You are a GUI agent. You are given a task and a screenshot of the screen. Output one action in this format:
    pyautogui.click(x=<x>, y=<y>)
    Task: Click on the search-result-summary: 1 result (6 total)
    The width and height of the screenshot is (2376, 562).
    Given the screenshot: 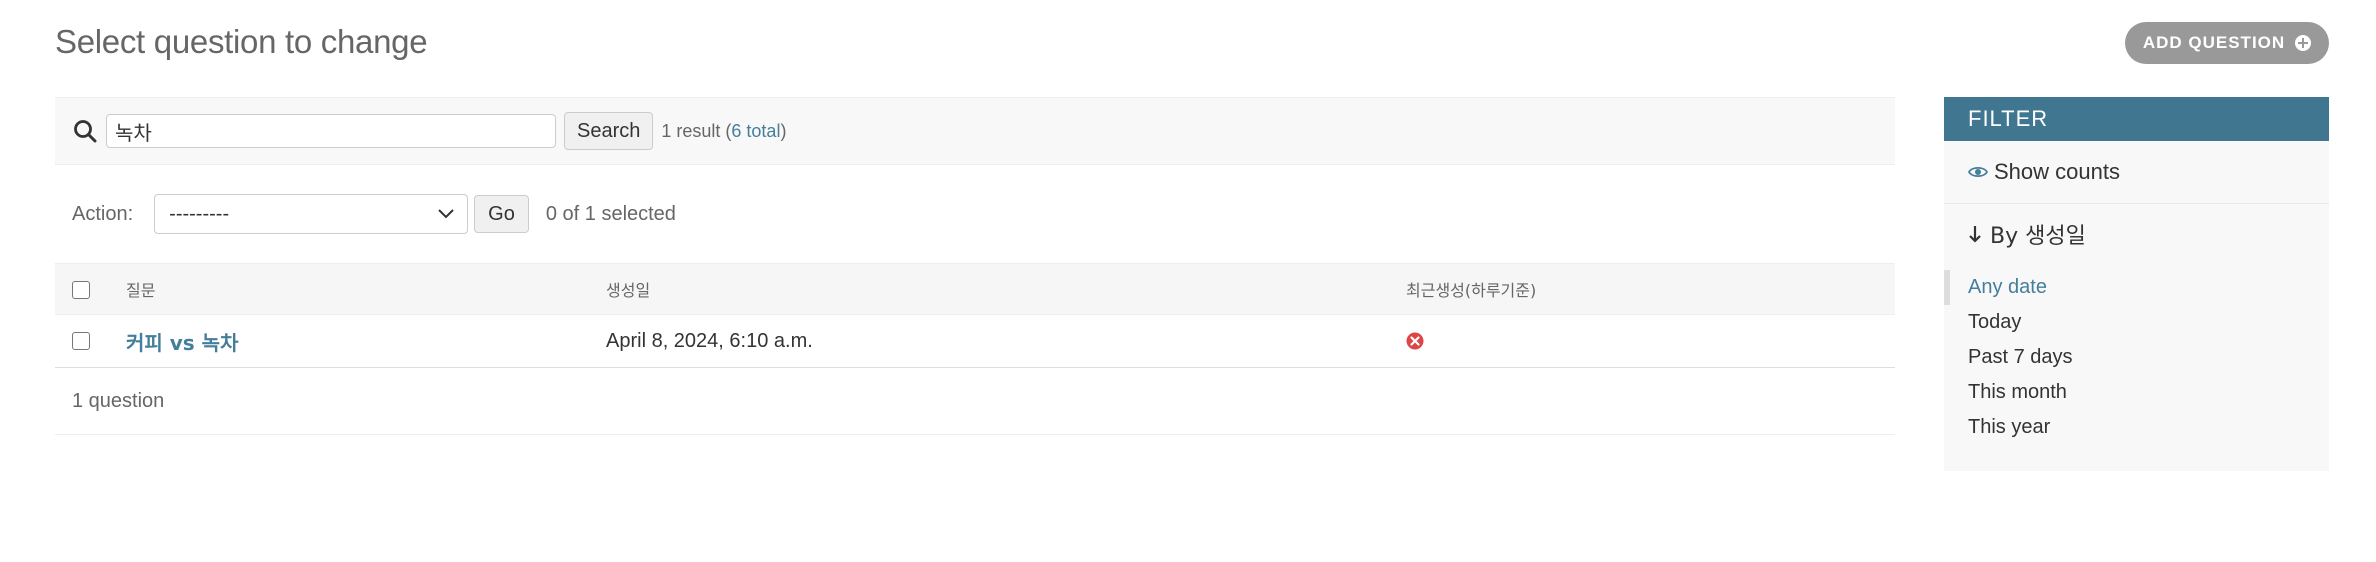 What is the action you would take?
    pyautogui.click(x=723, y=131)
    